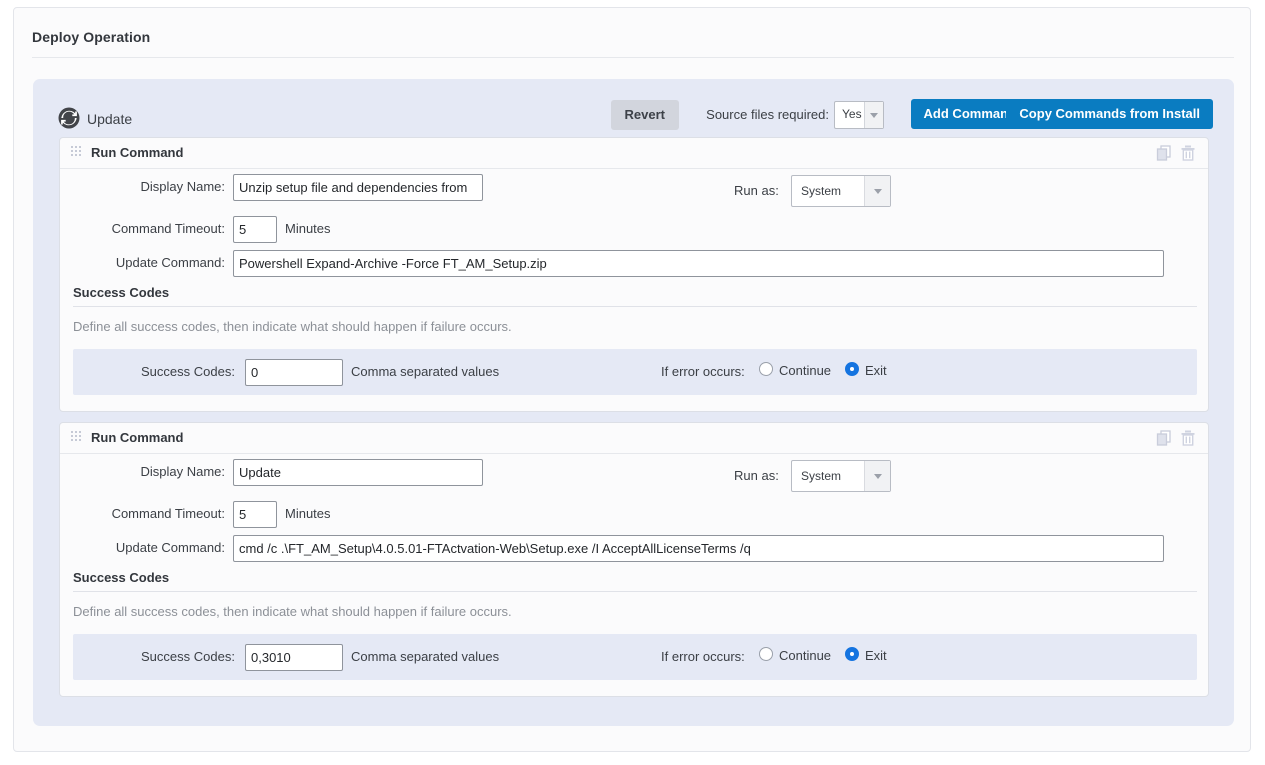 The width and height of the screenshot is (1265, 765). What do you see at coordinates (767, 114) in the screenshot?
I see `source-files-required-label: Source files required:` at bounding box center [767, 114].